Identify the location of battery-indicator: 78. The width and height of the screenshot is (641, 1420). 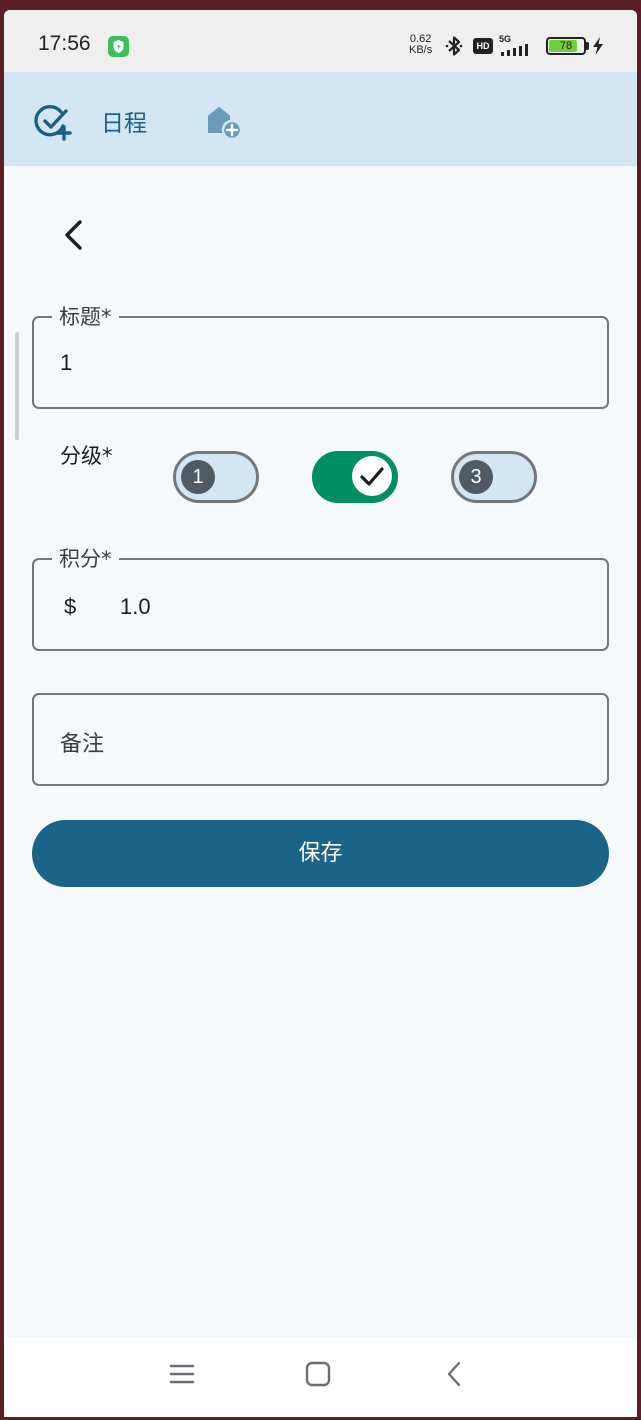
(566, 46).